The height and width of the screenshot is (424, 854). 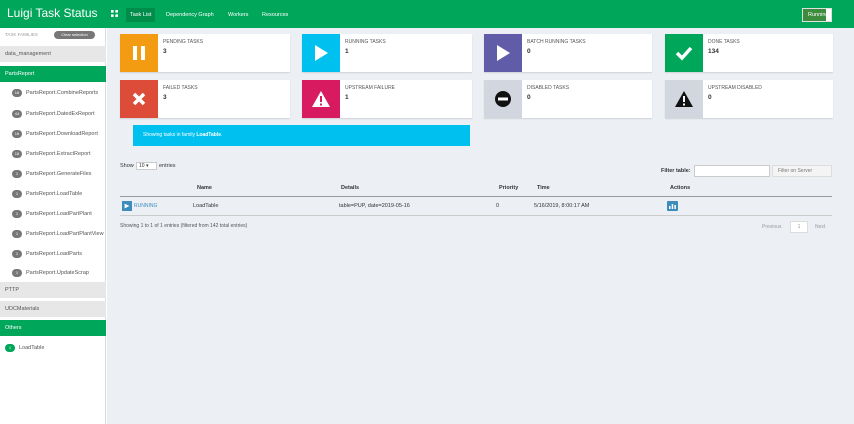 What do you see at coordinates (568, 99) in the screenshot?
I see `disabled-tasks-box: DISABLED TASKS 0` at bounding box center [568, 99].